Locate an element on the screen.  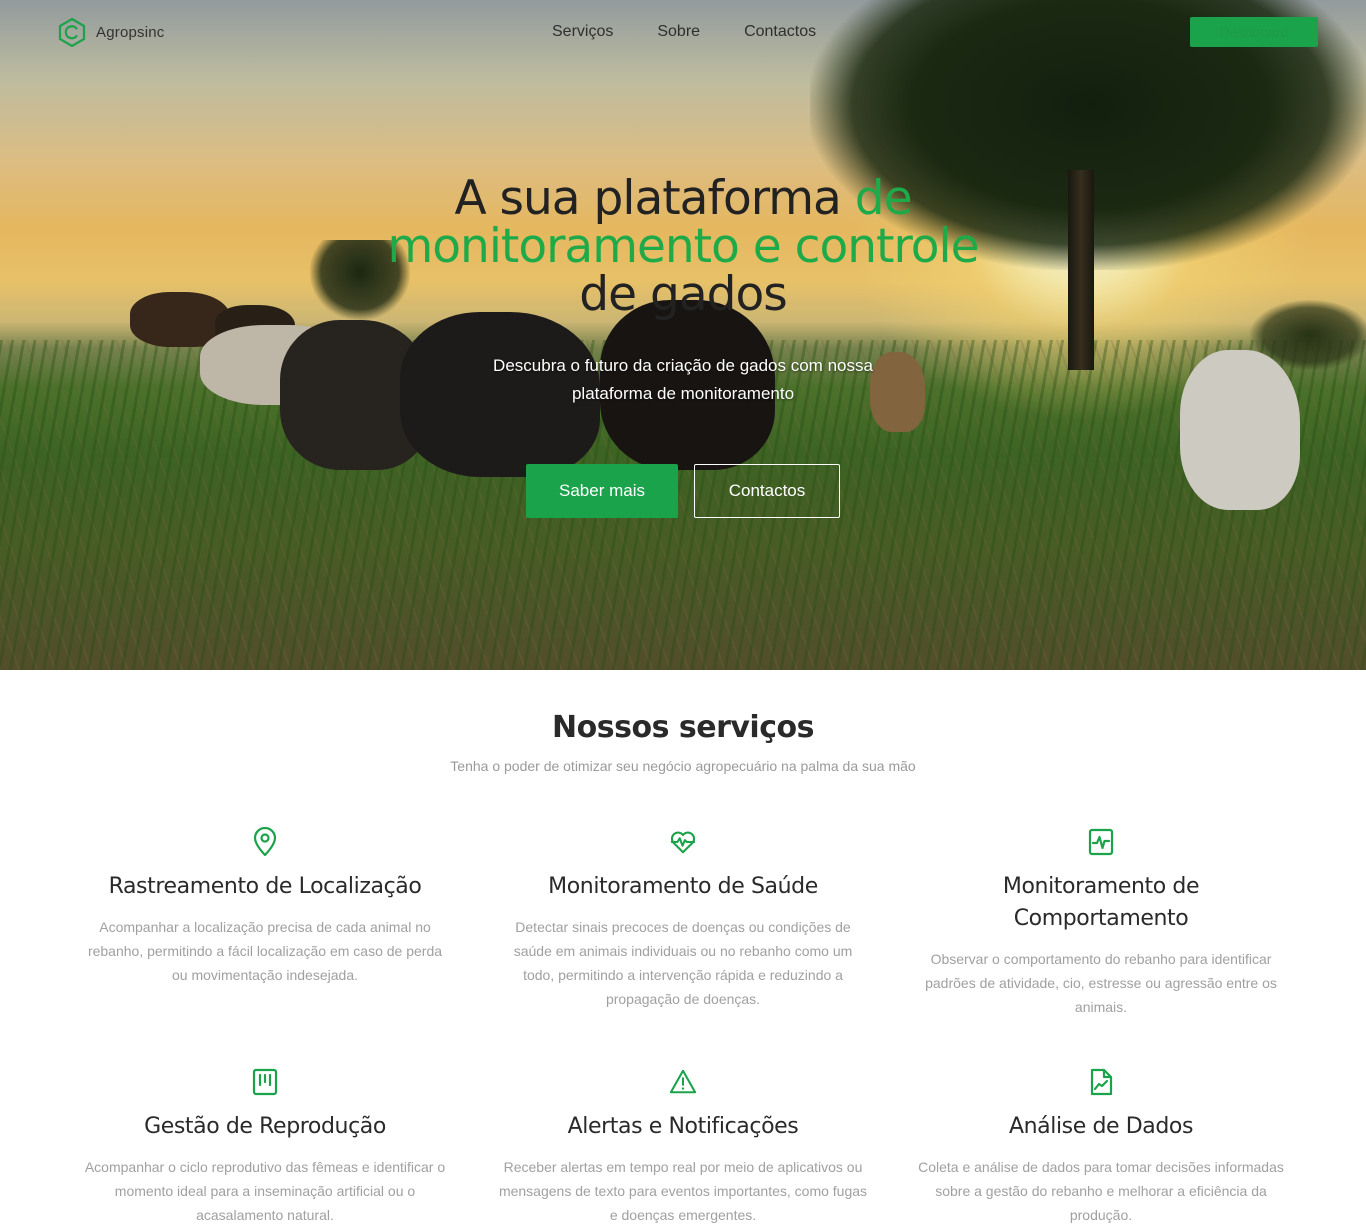
nav-link-sobre: Sobre is located at coordinates (678, 32).